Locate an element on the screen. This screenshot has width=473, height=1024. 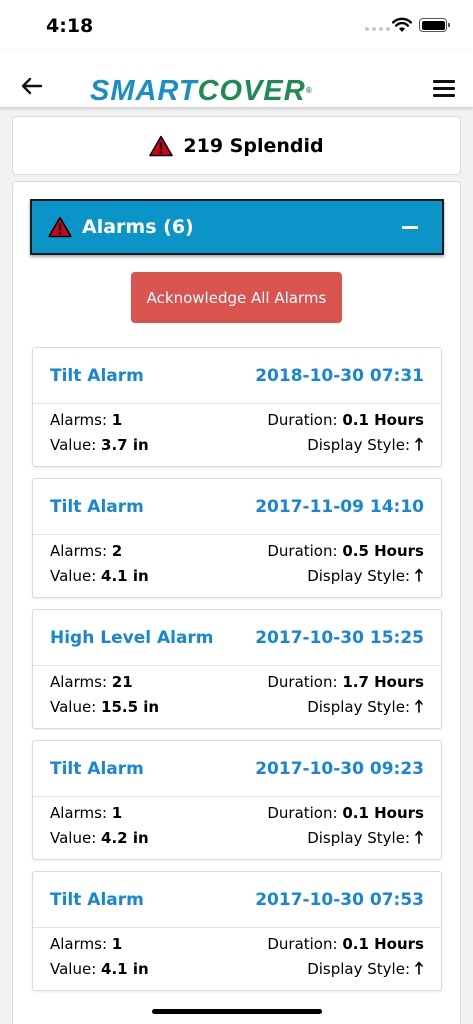
hamburger-menu-icon is located at coordinates (444, 89).